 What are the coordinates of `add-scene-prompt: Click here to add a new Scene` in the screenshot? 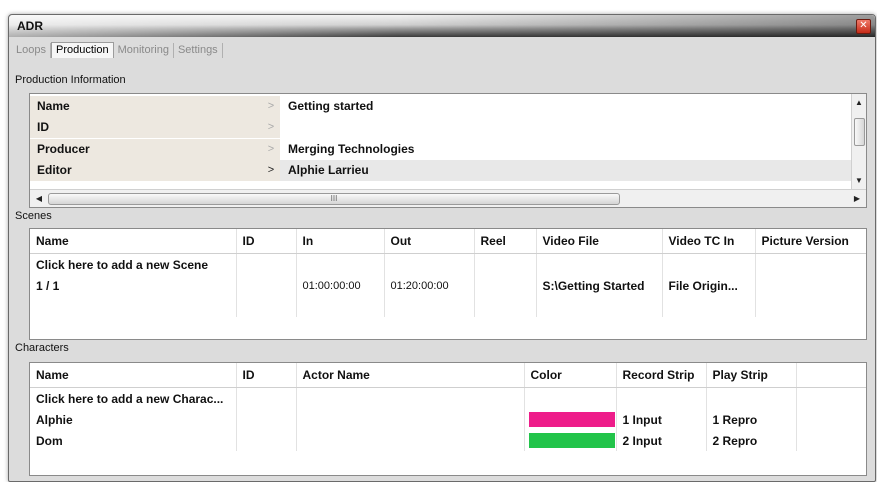 It's located at (133, 264).